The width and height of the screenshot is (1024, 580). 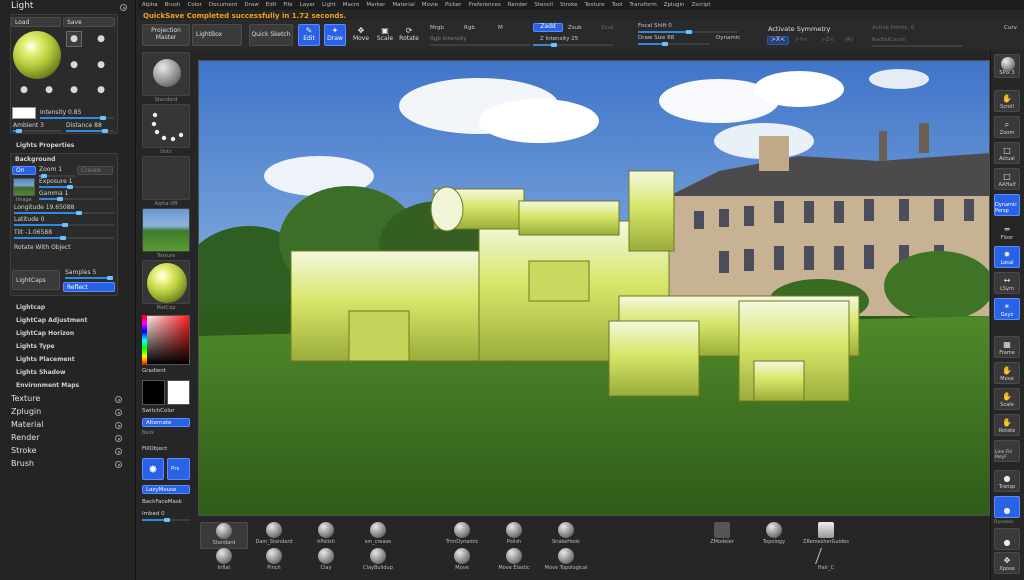 What do you see at coordinates (150, 5) in the screenshot?
I see `menu-alpha: Alpha` at bounding box center [150, 5].